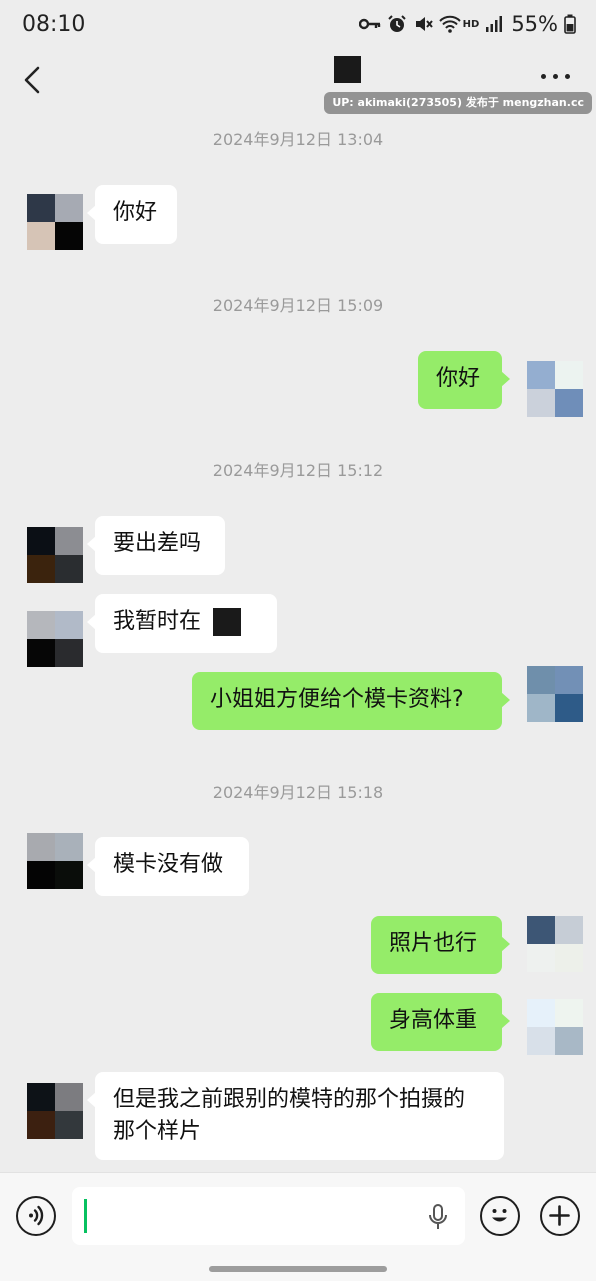 The height and width of the screenshot is (1281, 596). What do you see at coordinates (494, 24) in the screenshot?
I see `signal-icon` at bounding box center [494, 24].